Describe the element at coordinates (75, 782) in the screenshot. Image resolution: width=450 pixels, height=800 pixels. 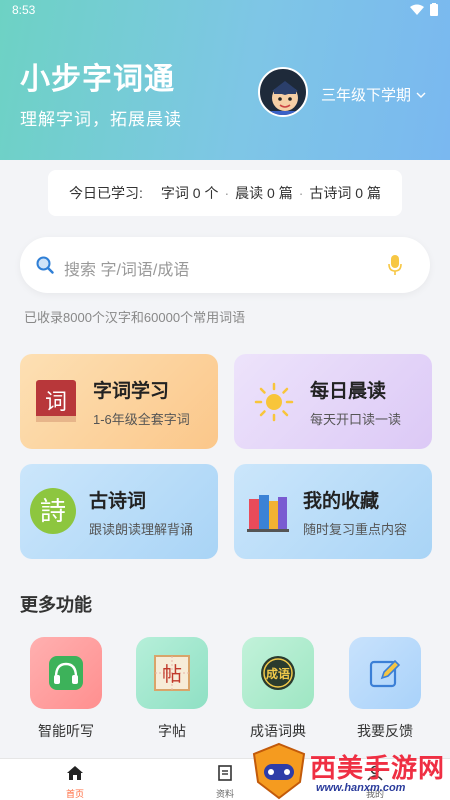
I see `tab-home: 首页` at that location.